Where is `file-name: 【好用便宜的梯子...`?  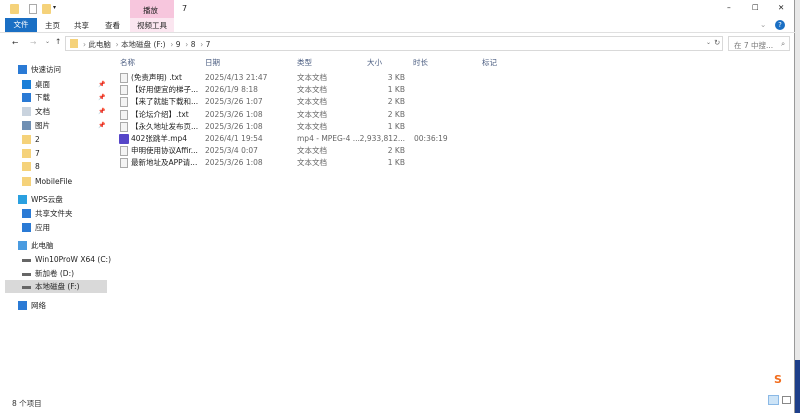 file-name: 【好用便宜的梯子... is located at coordinates (165, 90).